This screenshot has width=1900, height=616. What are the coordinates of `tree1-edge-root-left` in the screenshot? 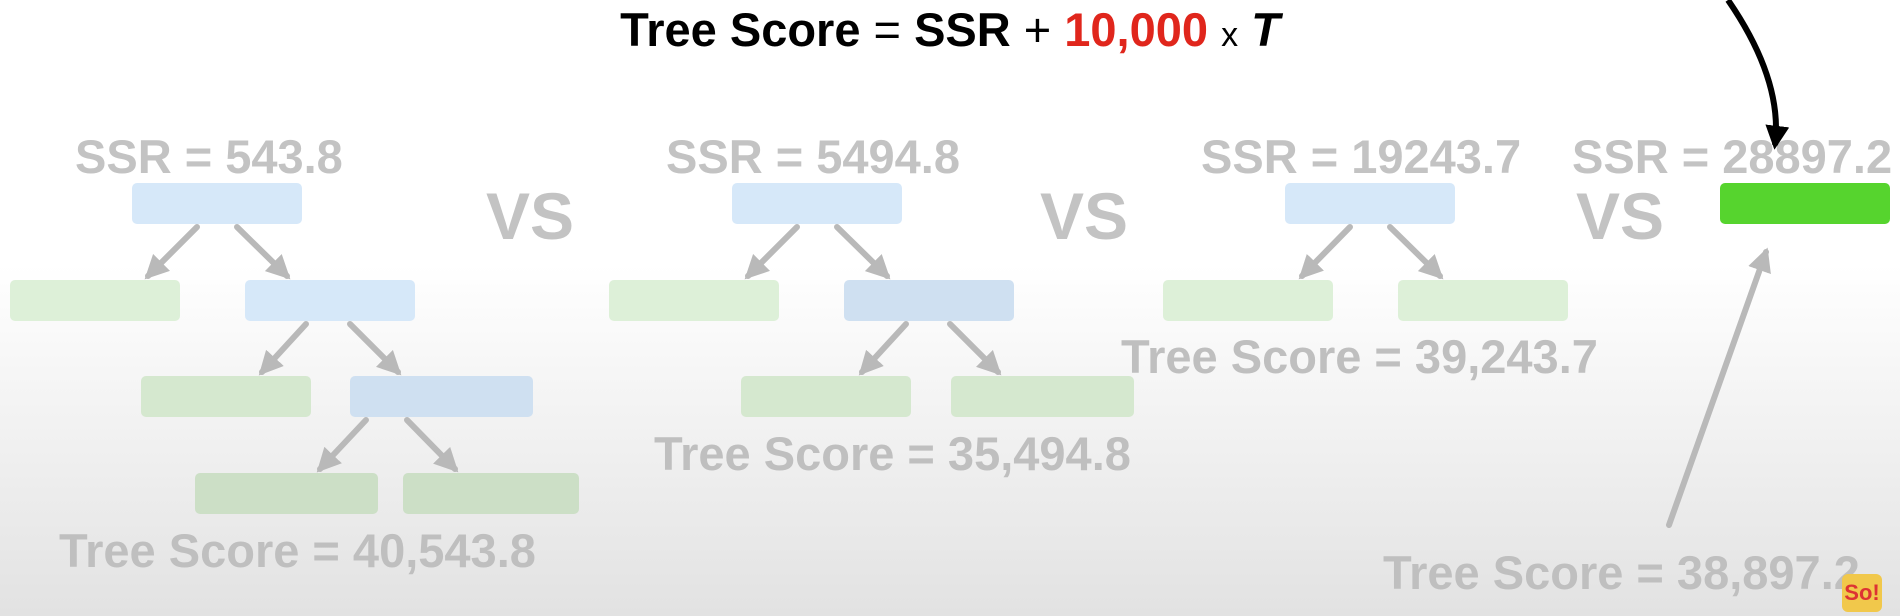 It's located at (172, 252).